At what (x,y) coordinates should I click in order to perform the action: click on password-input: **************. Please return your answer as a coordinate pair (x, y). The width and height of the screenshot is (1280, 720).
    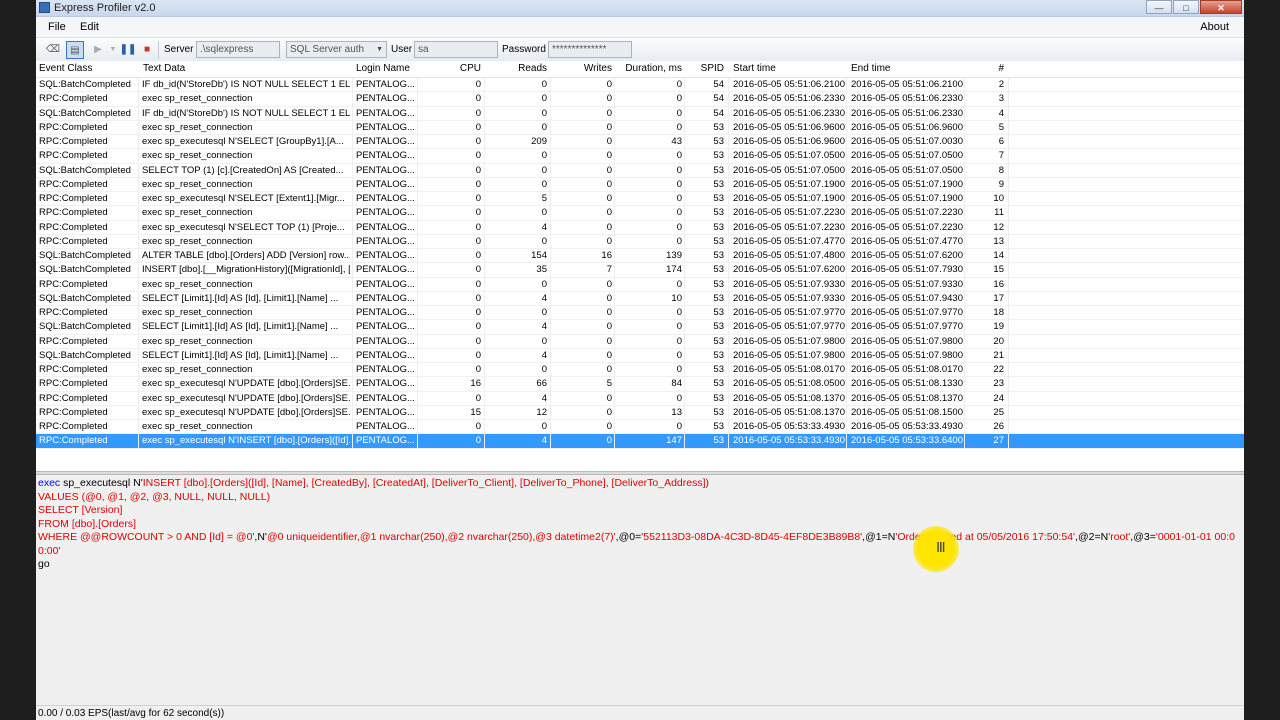
    Looking at the image, I should click on (590, 49).